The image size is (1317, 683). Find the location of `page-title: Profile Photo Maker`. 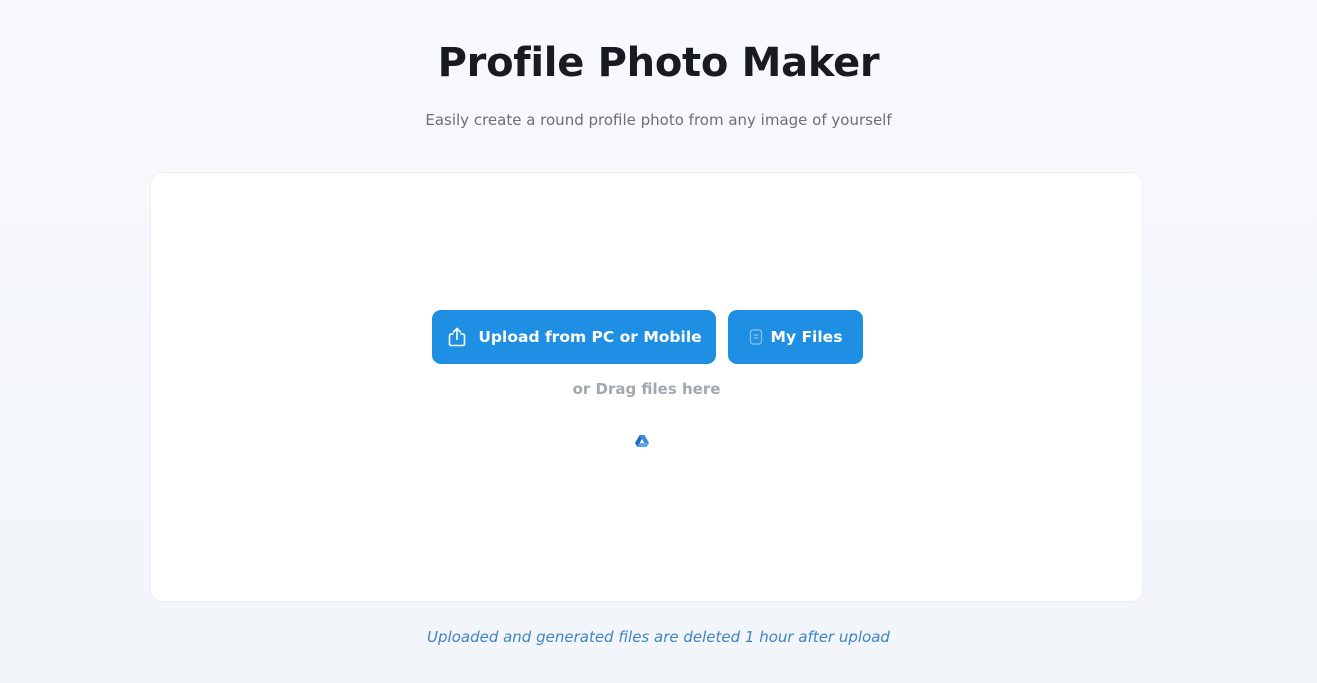

page-title: Profile Photo Maker is located at coordinates (658, 63).